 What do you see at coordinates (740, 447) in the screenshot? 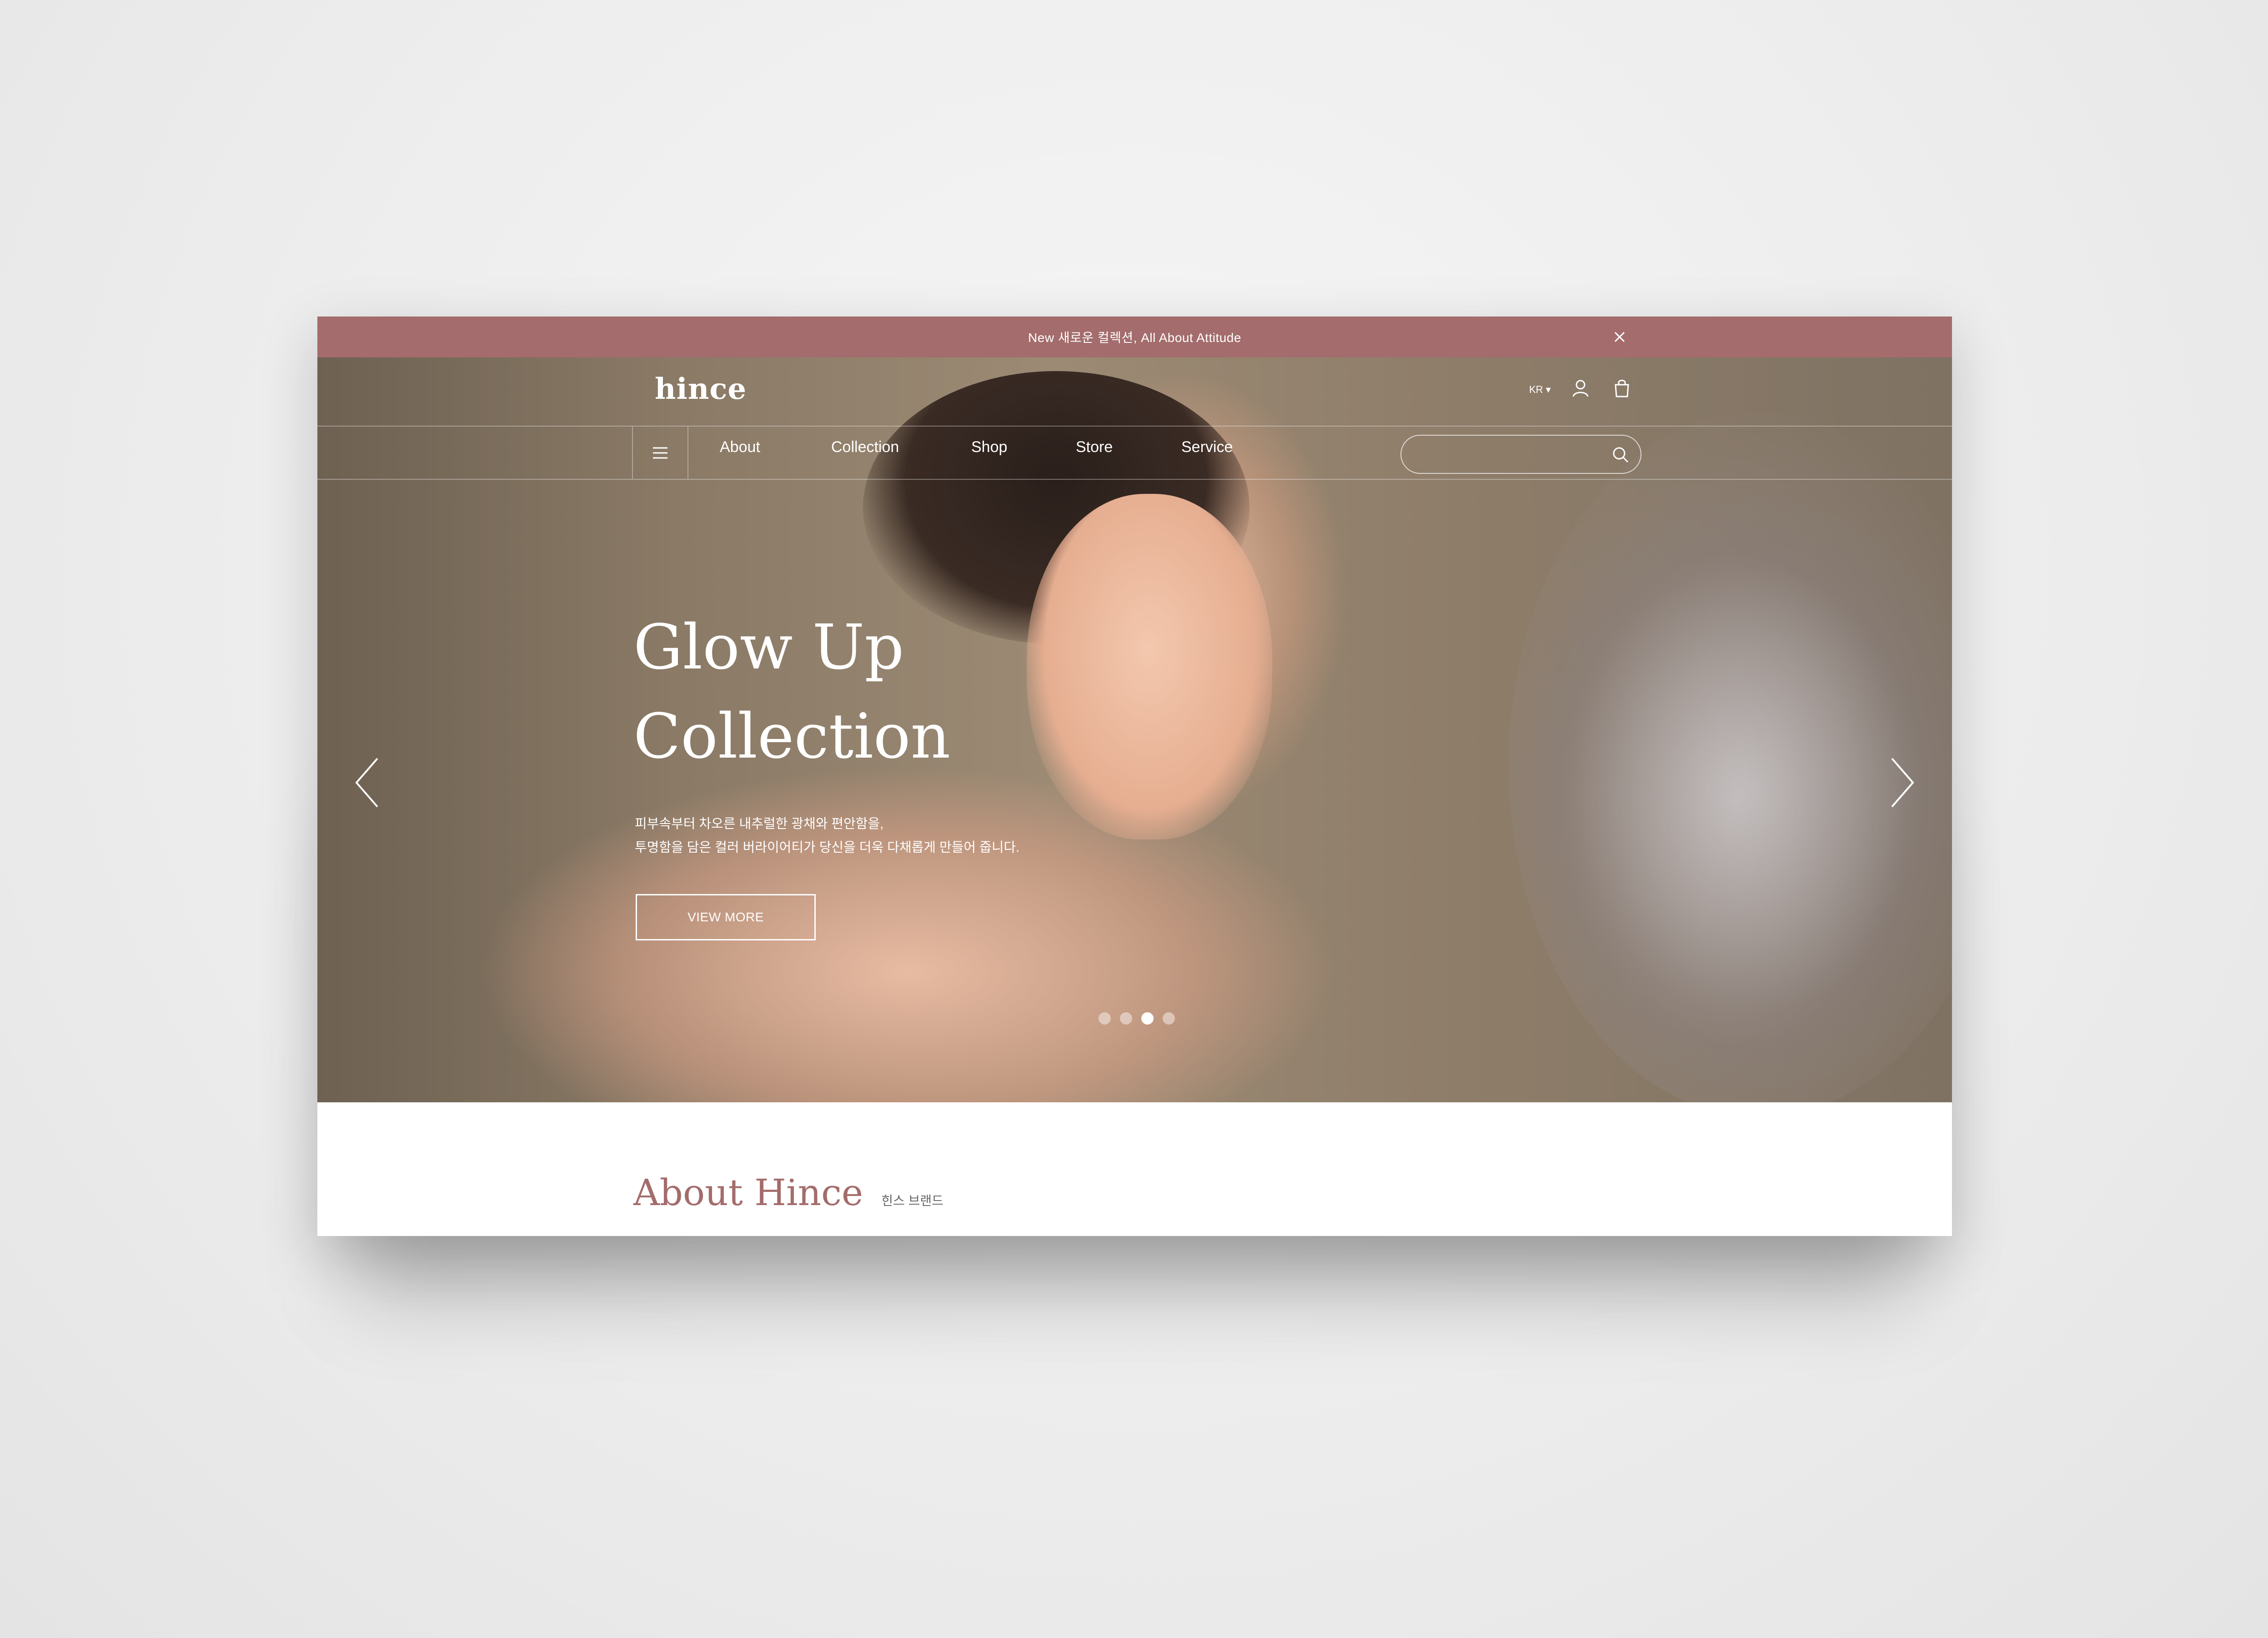
I see `nav-item-about: About` at bounding box center [740, 447].